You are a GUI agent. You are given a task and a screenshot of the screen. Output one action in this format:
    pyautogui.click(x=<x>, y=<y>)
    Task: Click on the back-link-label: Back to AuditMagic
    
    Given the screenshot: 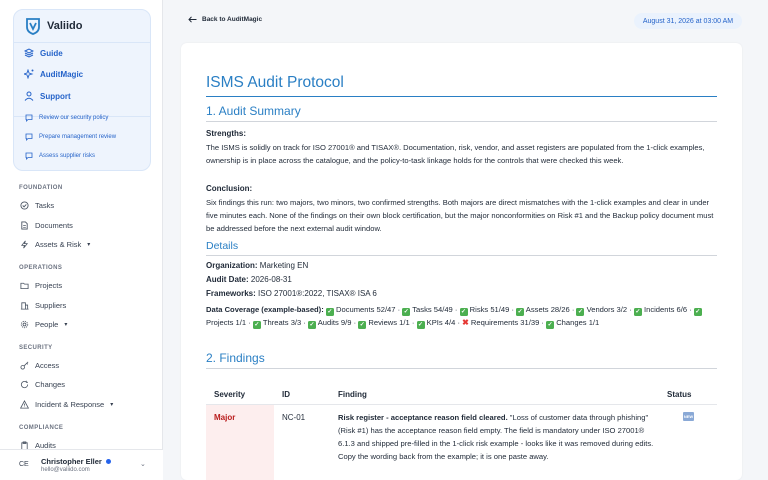 What is the action you would take?
    pyautogui.click(x=232, y=19)
    